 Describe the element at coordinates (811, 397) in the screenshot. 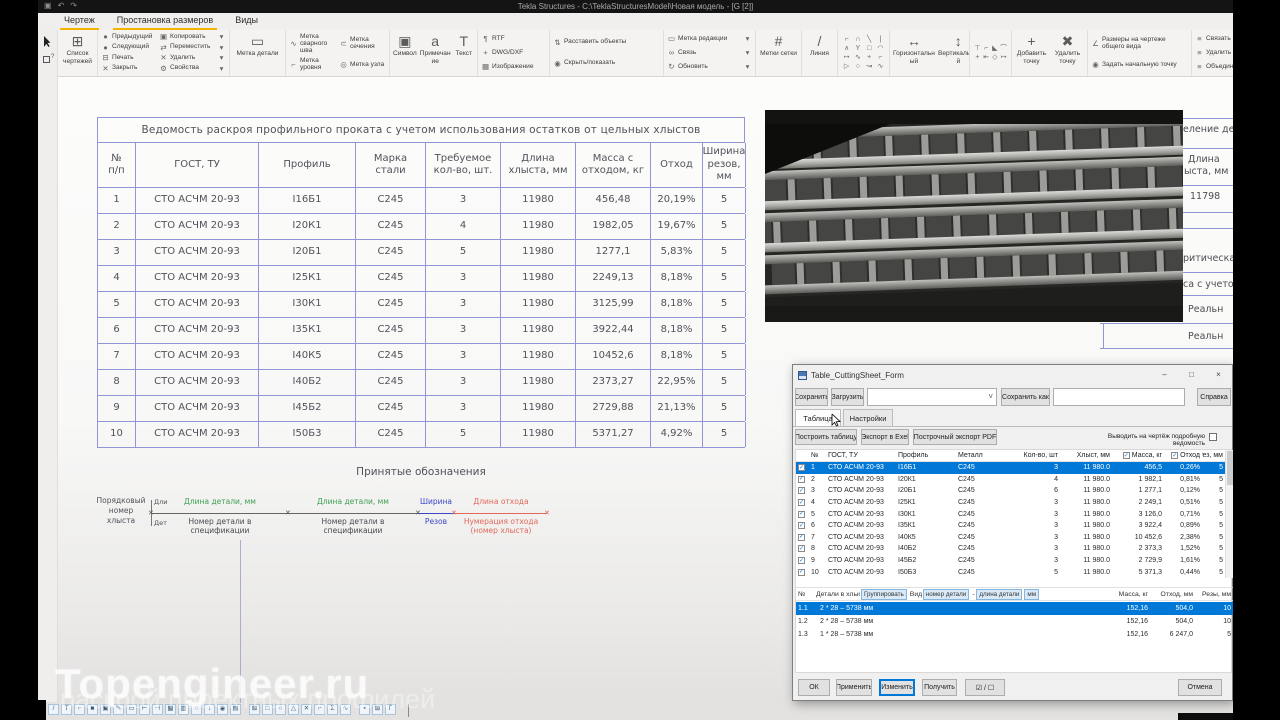

I see `save-button: Сохранить` at that location.